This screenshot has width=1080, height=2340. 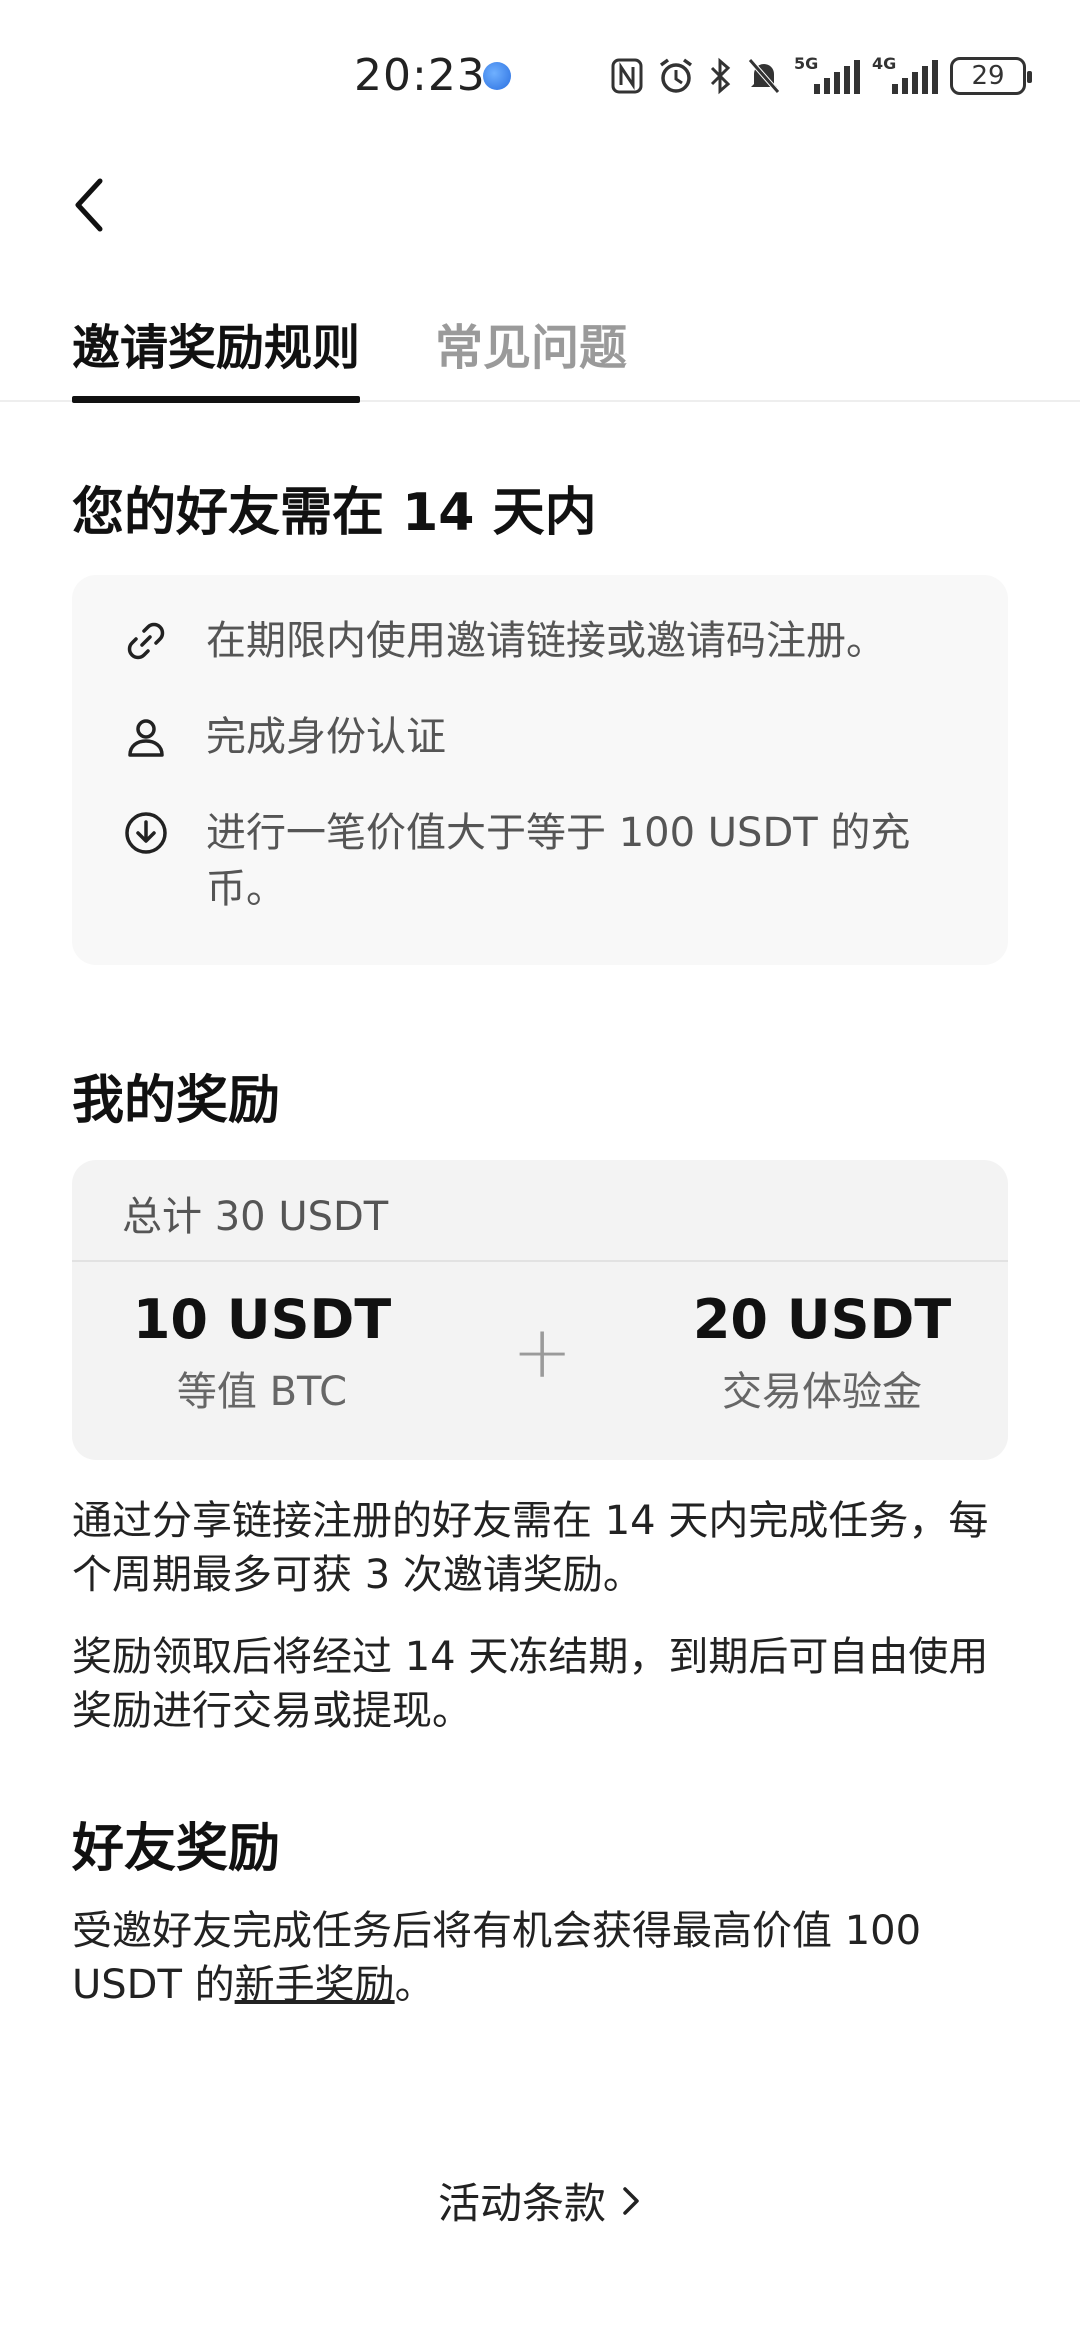 I want to click on divider, so click(x=540, y=1261).